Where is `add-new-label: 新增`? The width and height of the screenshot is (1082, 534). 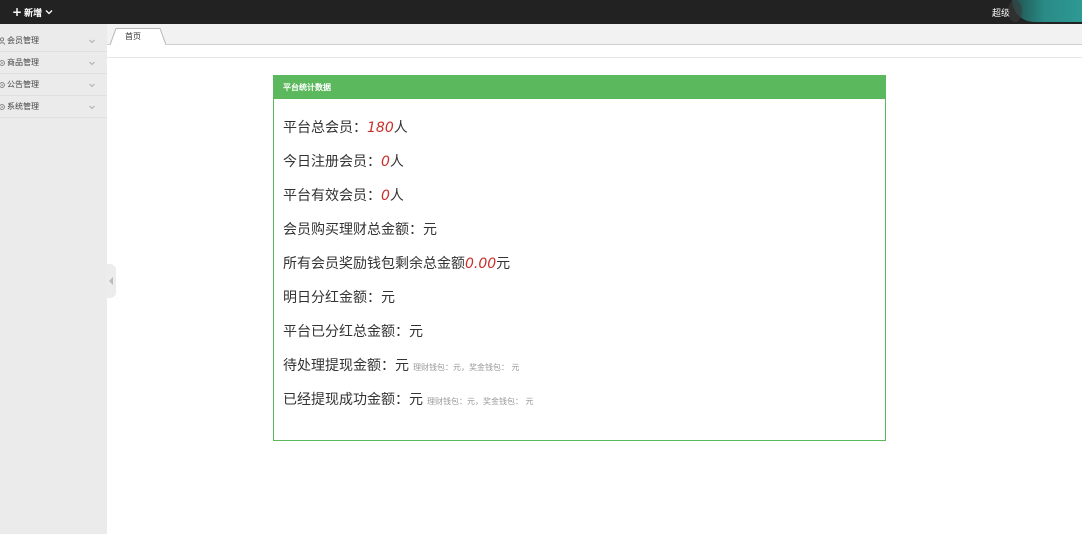
add-new-label: 新增 is located at coordinates (33, 13).